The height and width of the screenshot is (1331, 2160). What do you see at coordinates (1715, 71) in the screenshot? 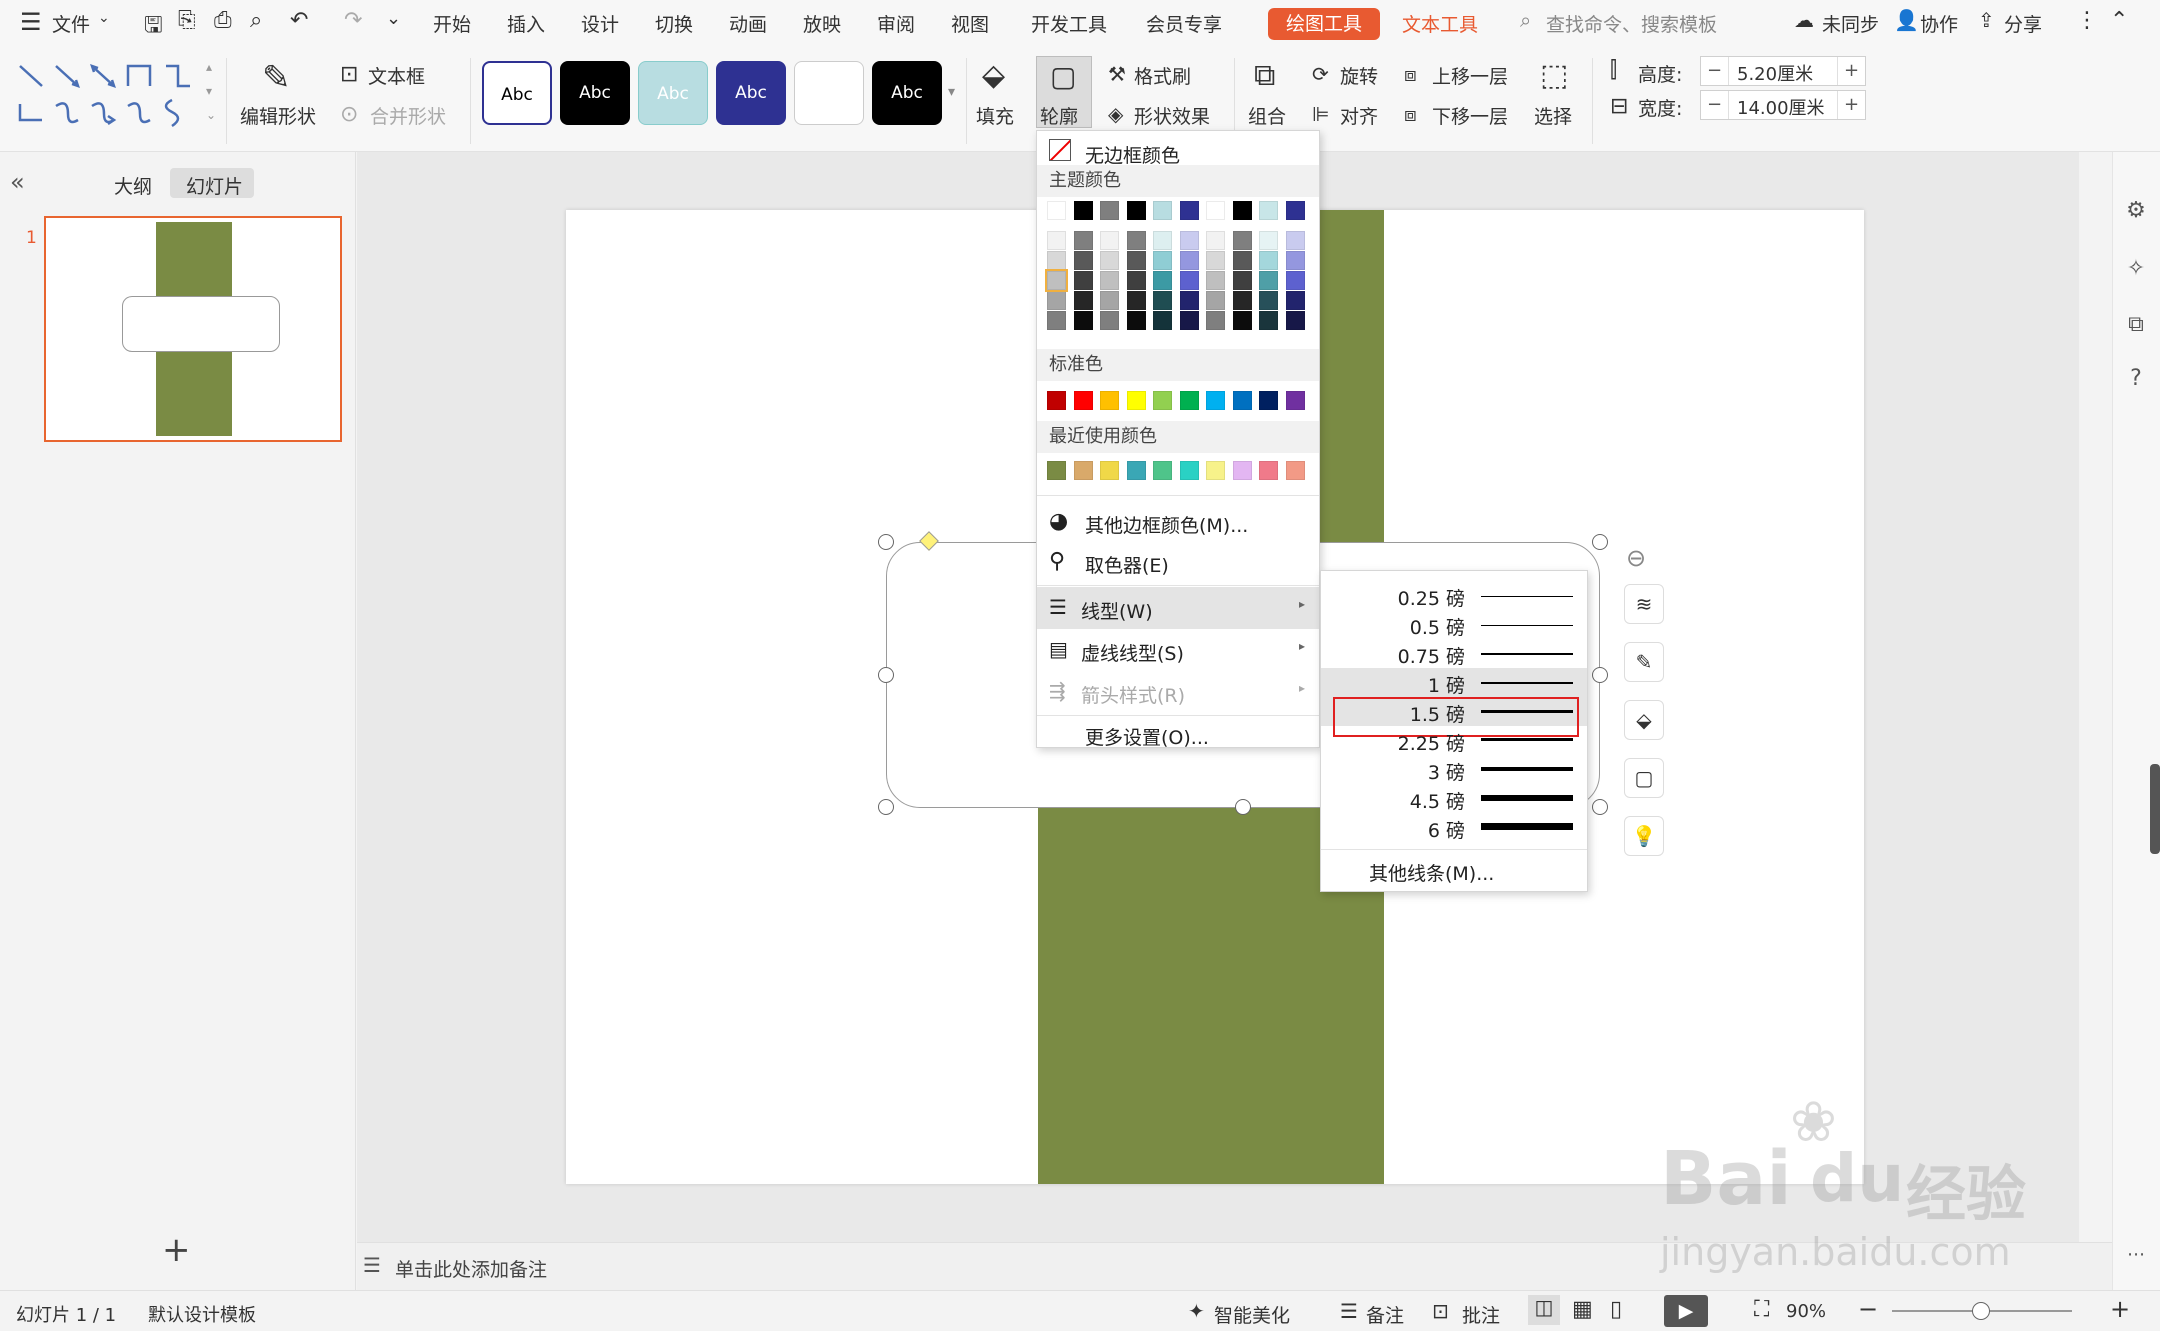
I see `height-decrease-button: −` at bounding box center [1715, 71].